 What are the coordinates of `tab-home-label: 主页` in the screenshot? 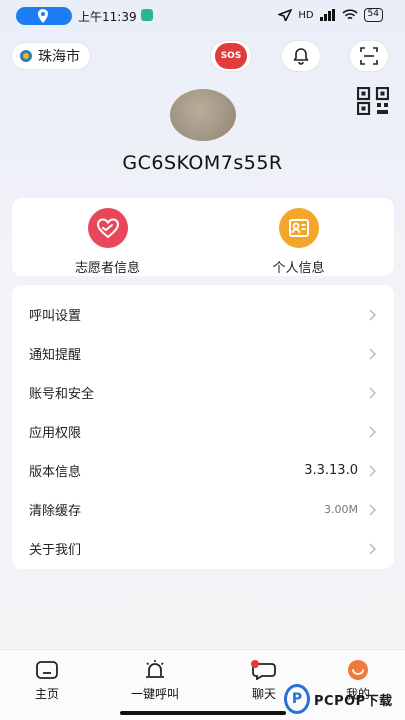 It's located at (46, 694).